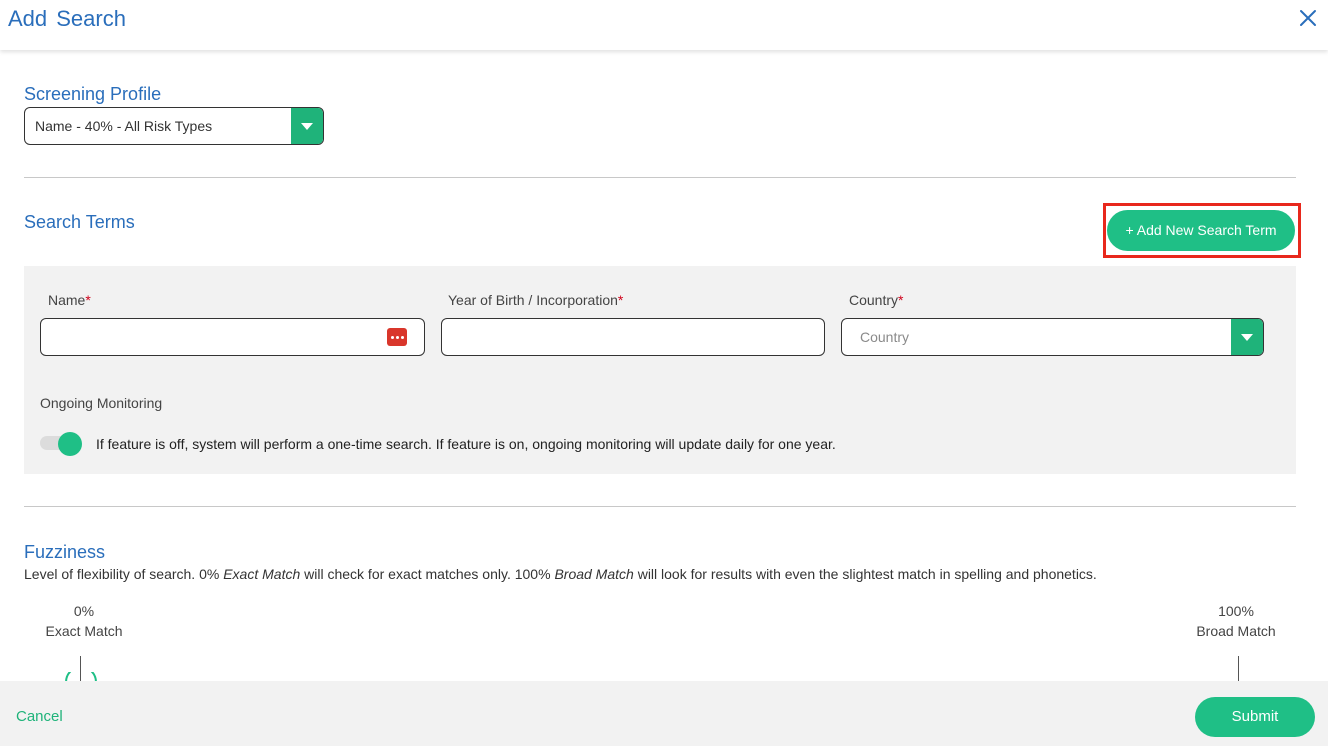 The height and width of the screenshot is (746, 1328). Describe the element at coordinates (93, 94) in the screenshot. I see `screening-profile-title: Screening Profile` at that location.